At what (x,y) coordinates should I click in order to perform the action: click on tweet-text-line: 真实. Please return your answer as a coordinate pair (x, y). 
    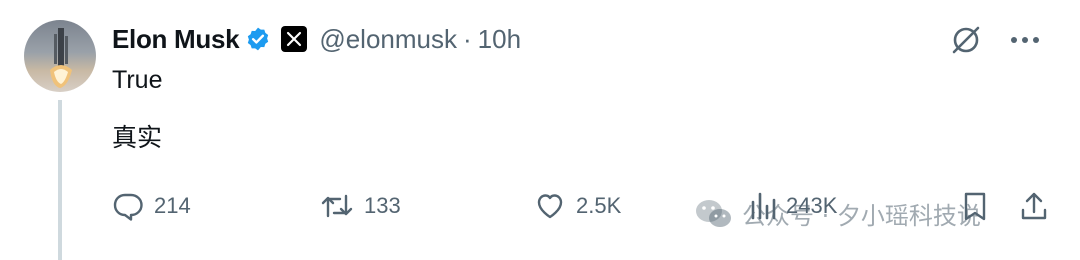
    Looking at the image, I should click on (137, 137).